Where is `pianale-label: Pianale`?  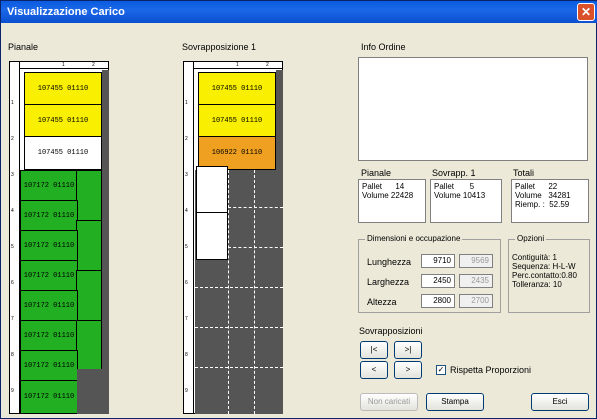
pianale-label: Pianale is located at coordinates (23, 47).